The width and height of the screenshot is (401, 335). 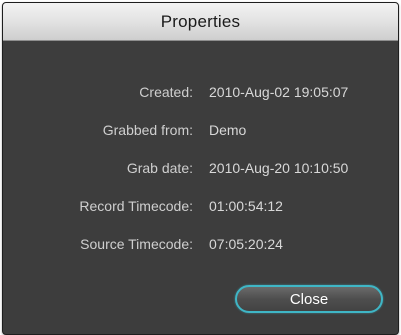 I want to click on property-row-grab-date: Grab date: 2010-Aug-20 10:10:50, so click(x=200, y=168).